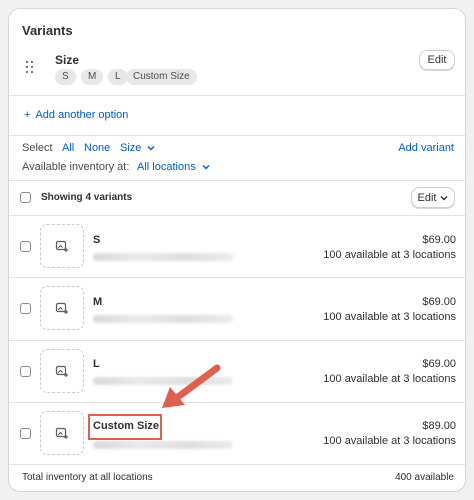 The width and height of the screenshot is (474, 500). I want to click on inventory-label: Available inventory at:, so click(76, 167).